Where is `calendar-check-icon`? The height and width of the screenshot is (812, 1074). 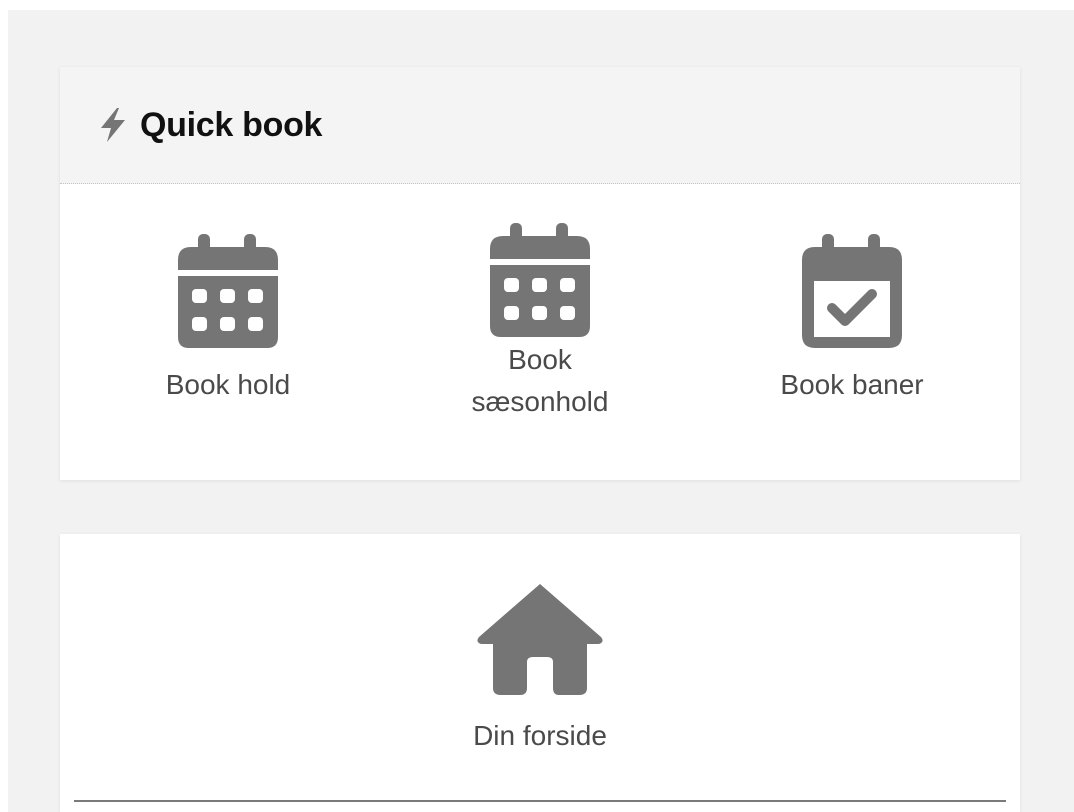
calendar-check-icon is located at coordinates (852, 291).